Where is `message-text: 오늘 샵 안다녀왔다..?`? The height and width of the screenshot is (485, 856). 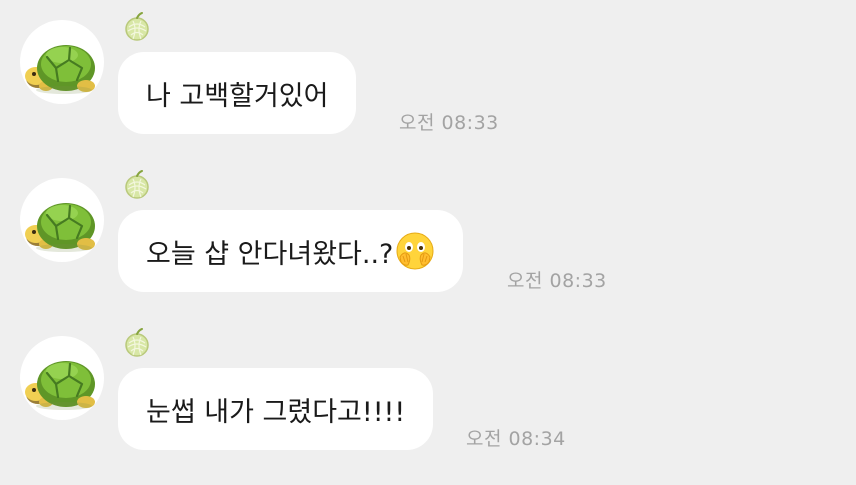
message-text: 오늘 샵 안다녀왔다..? is located at coordinates (270, 254).